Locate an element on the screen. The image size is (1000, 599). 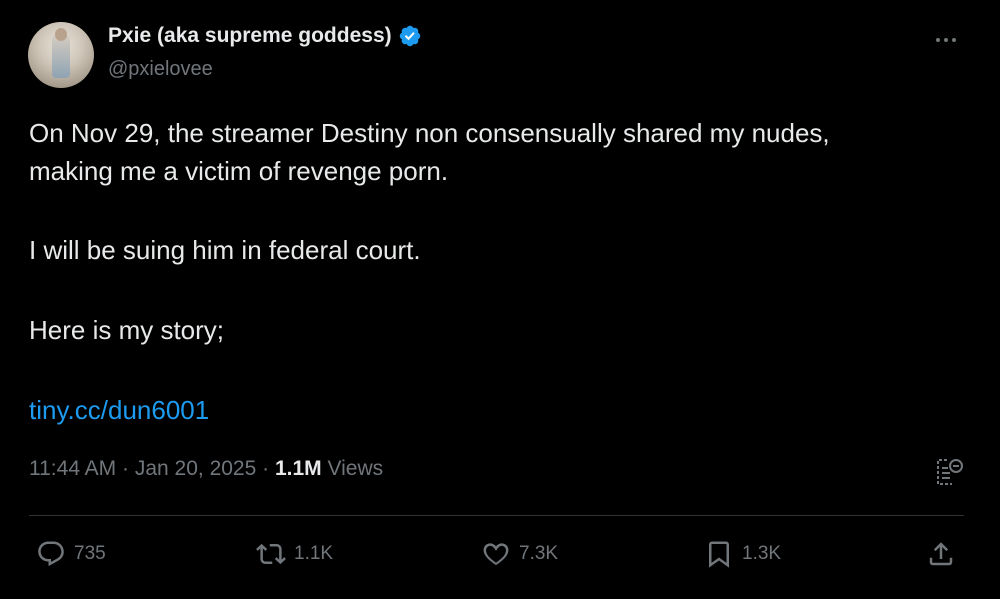
like-button: 7.3K is located at coordinates (519, 554).